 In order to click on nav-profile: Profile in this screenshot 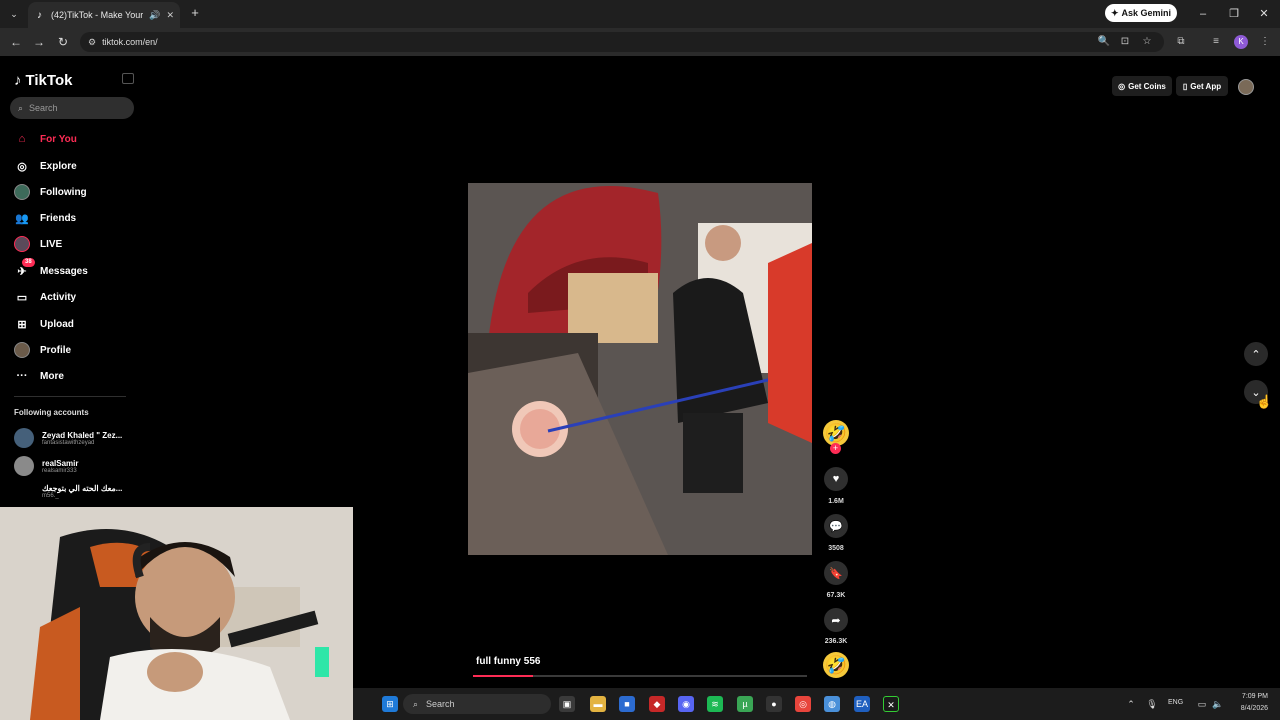, I will do `click(42, 350)`.